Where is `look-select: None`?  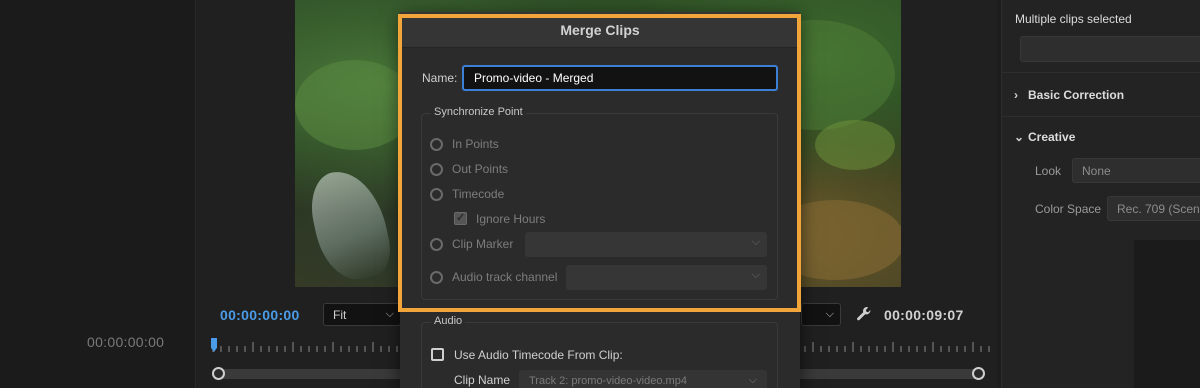 look-select: None is located at coordinates (1136, 170).